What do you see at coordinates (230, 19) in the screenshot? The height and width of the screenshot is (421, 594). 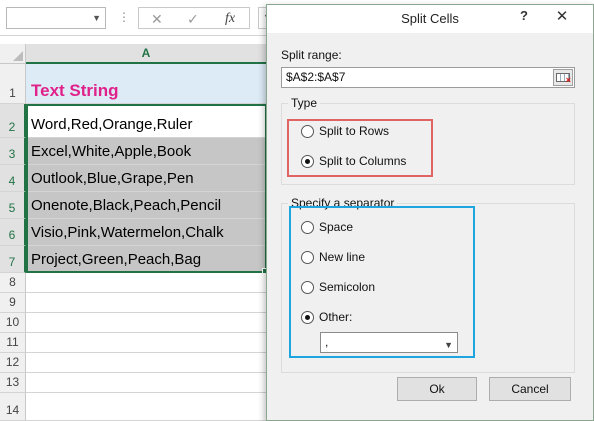 I see `insert-function-icon: fx` at bounding box center [230, 19].